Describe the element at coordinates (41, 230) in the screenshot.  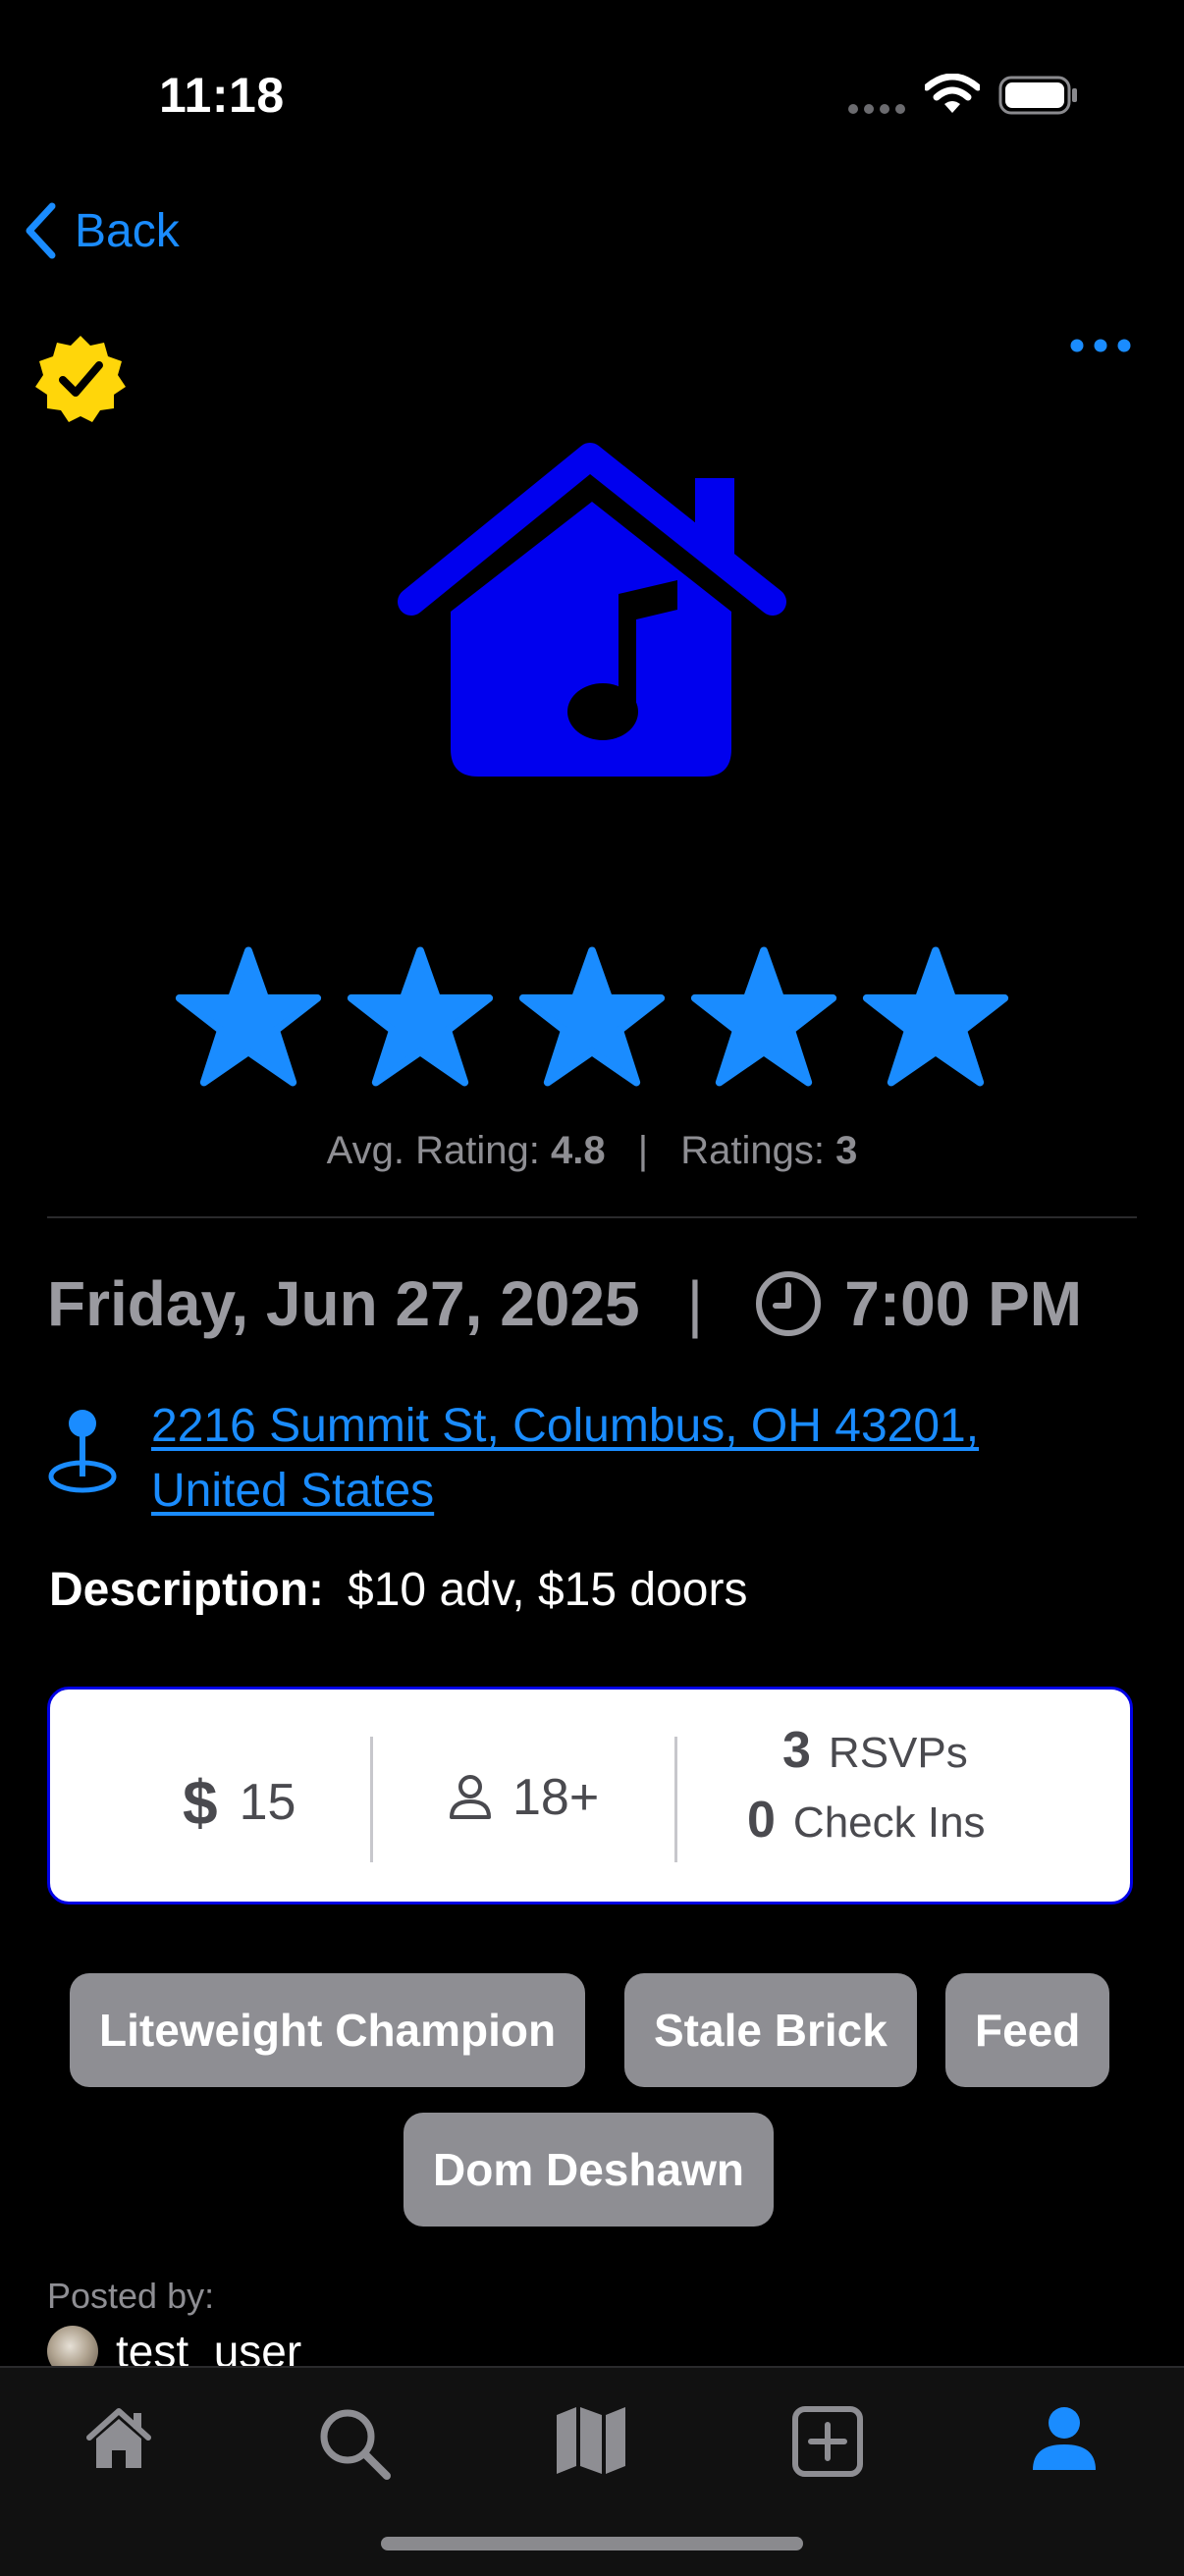
I see `chevron-left-icon` at that location.